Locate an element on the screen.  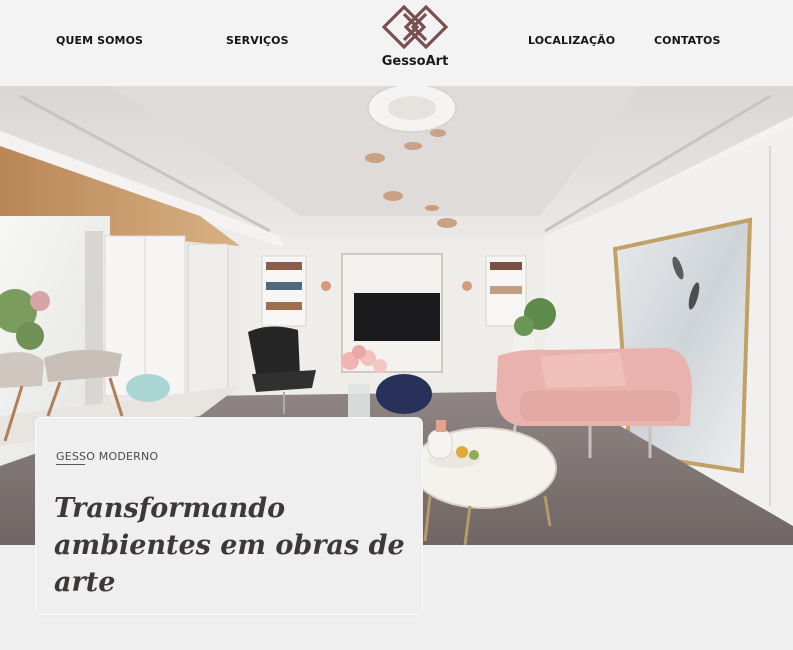
nav-link-servicos: SERVIÇOS is located at coordinates (257, 40).